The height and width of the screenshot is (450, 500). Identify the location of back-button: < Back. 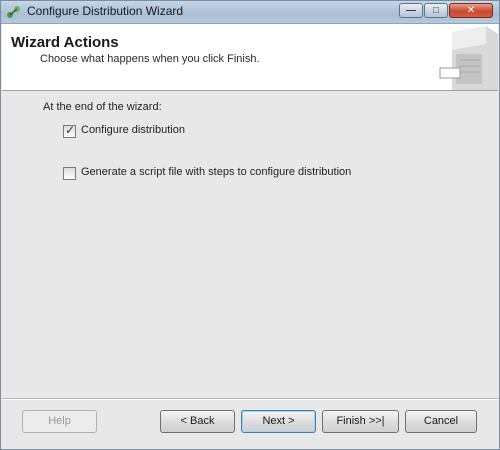
(197, 421).